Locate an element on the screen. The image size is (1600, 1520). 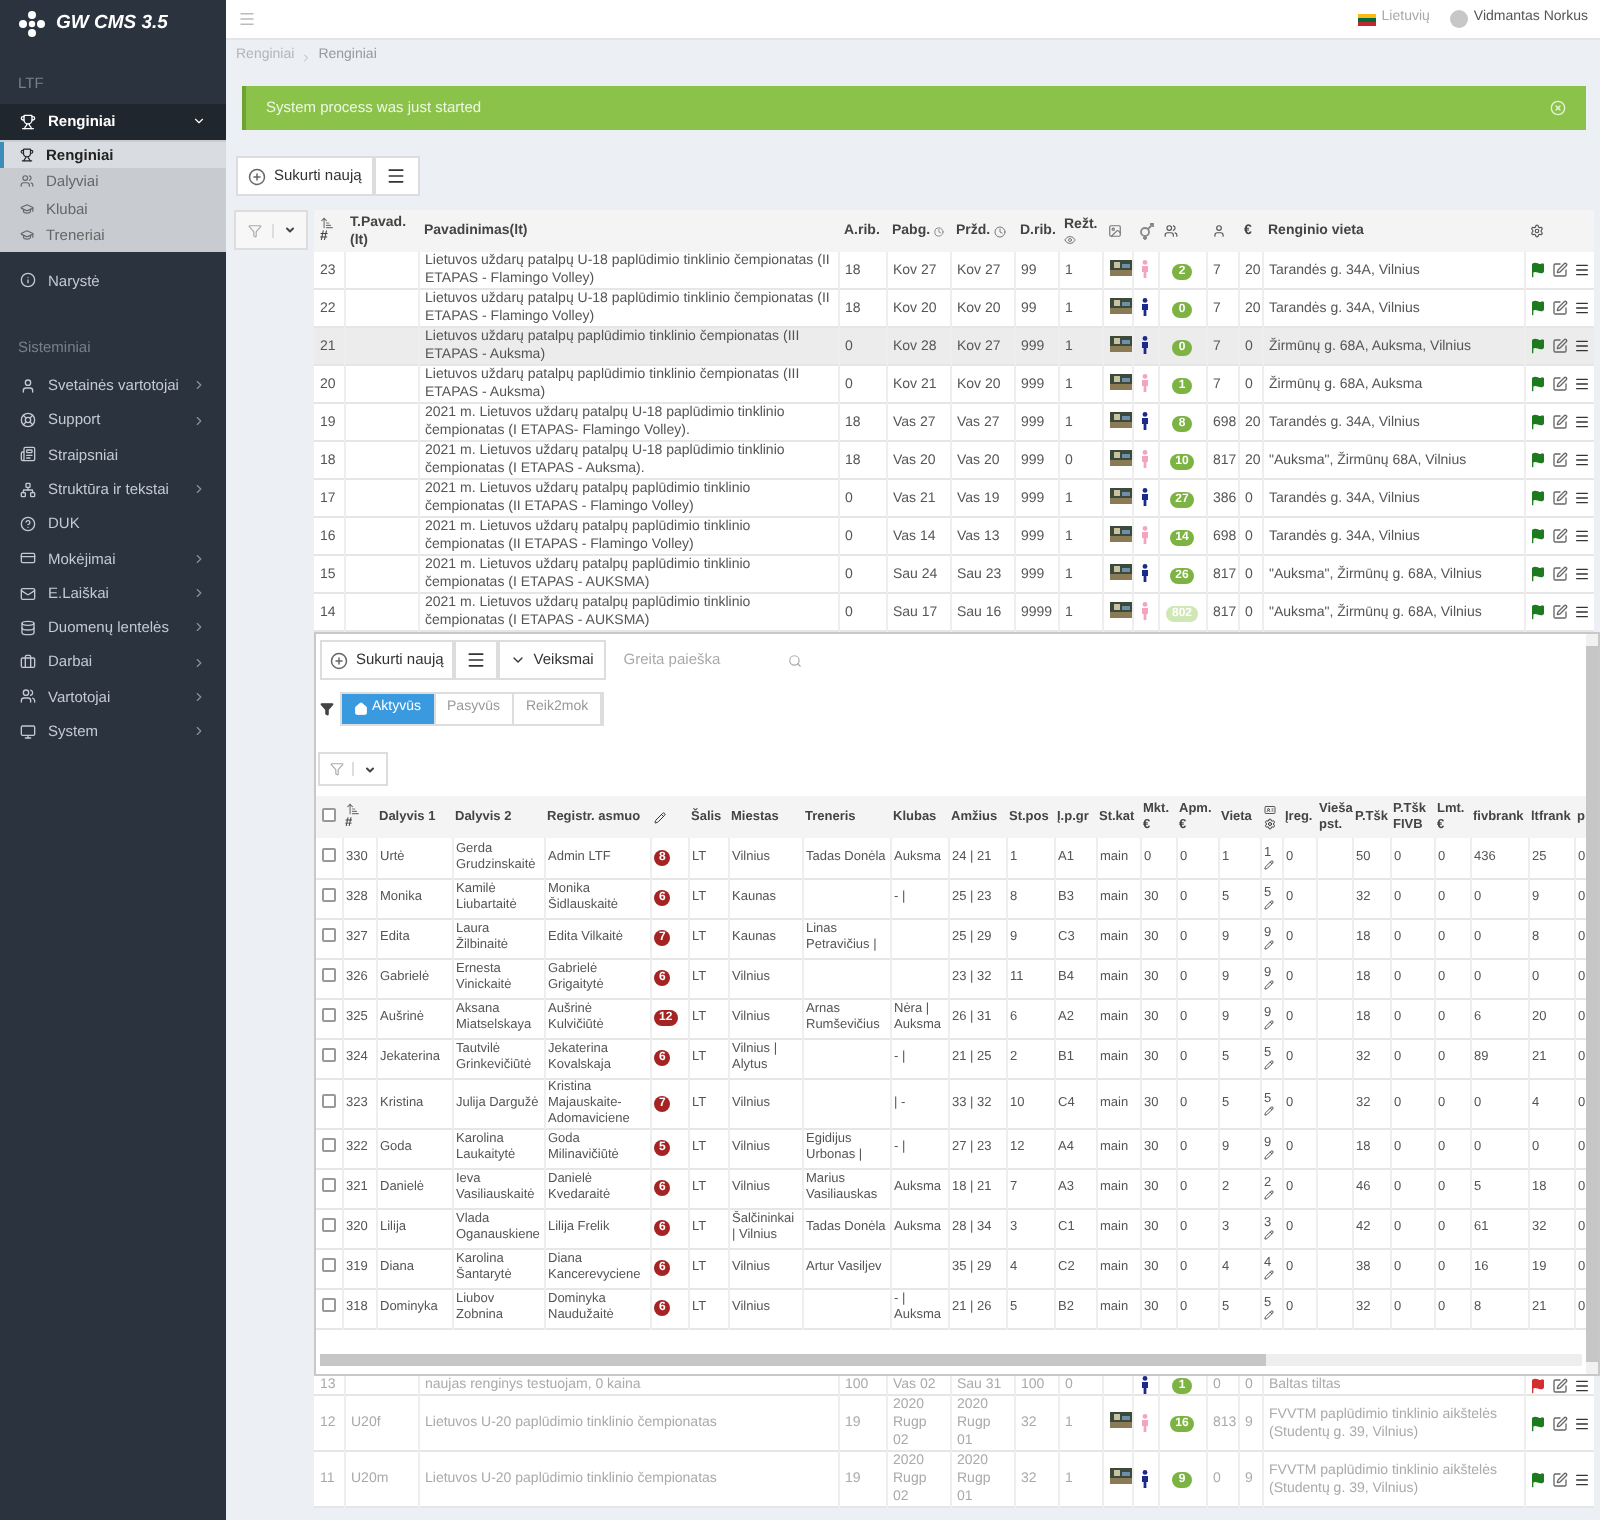
search-icon is located at coordinates (794, 660).